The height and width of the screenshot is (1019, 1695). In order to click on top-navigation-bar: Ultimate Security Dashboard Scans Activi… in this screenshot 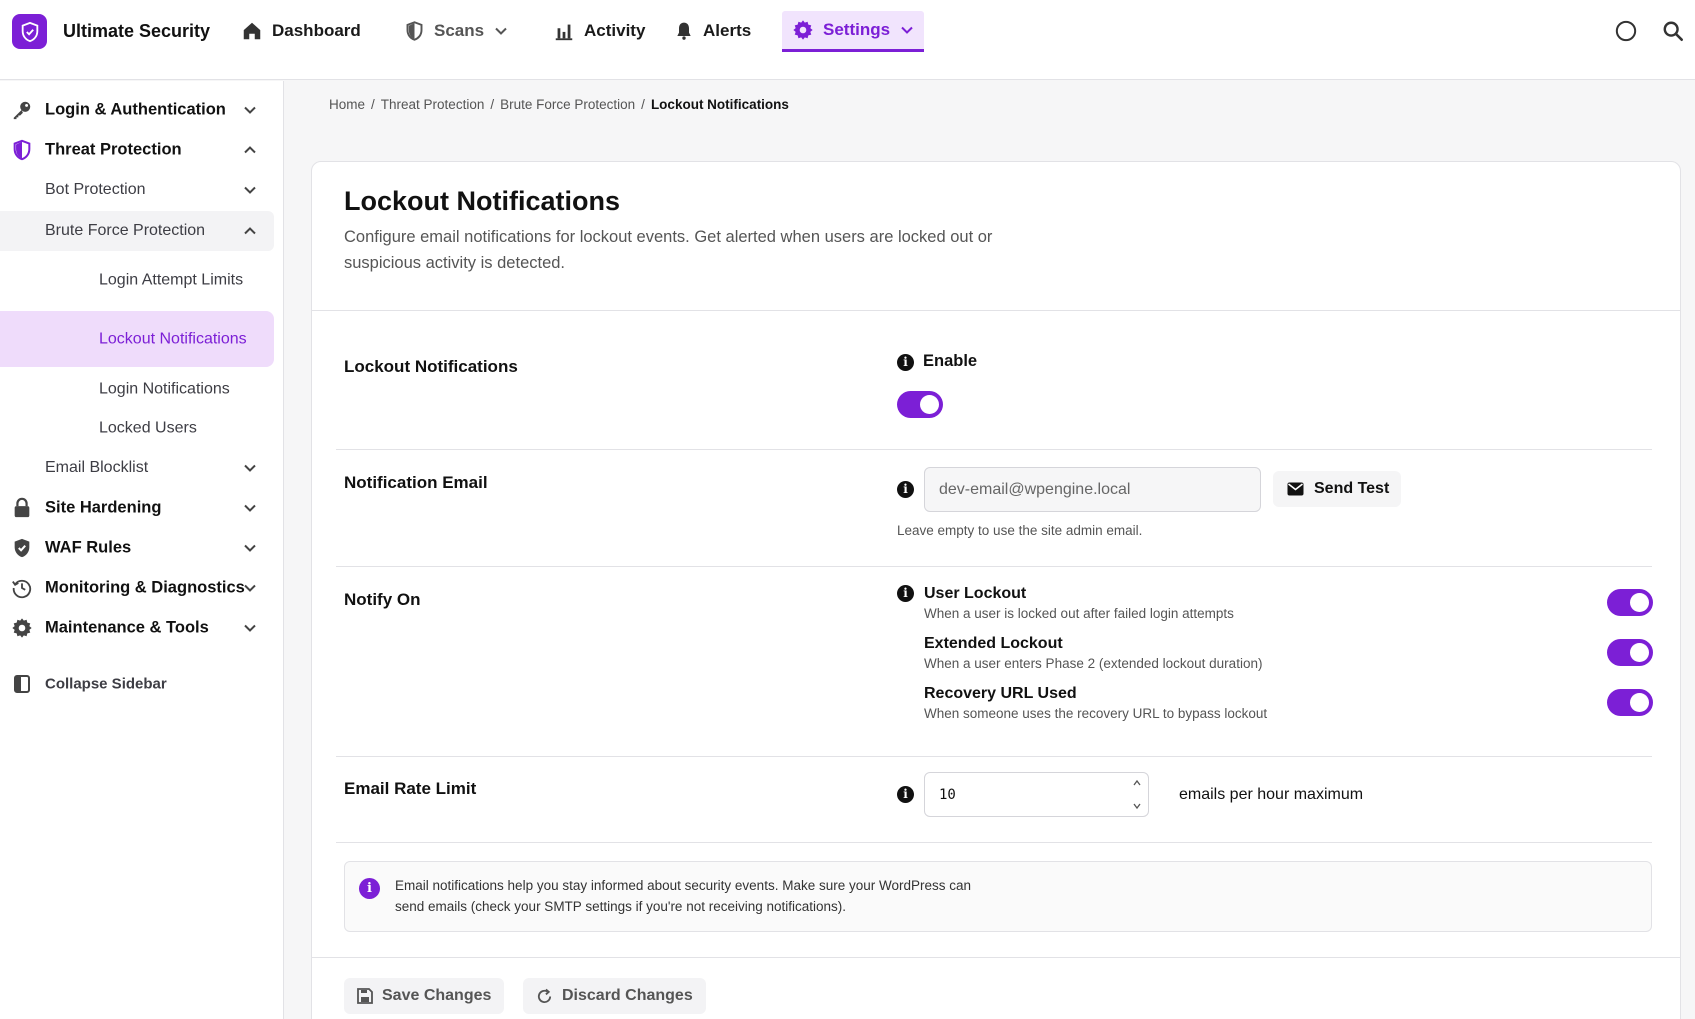, I will do `click(847, 40)`.